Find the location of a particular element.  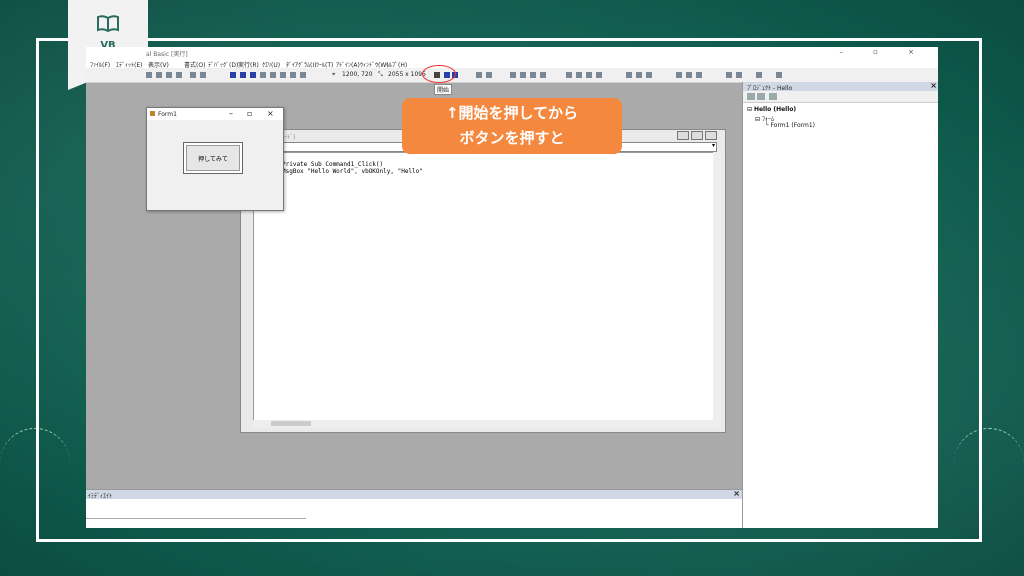

size-readout: 2055 x 1095 is located at coordinates (407, 74).